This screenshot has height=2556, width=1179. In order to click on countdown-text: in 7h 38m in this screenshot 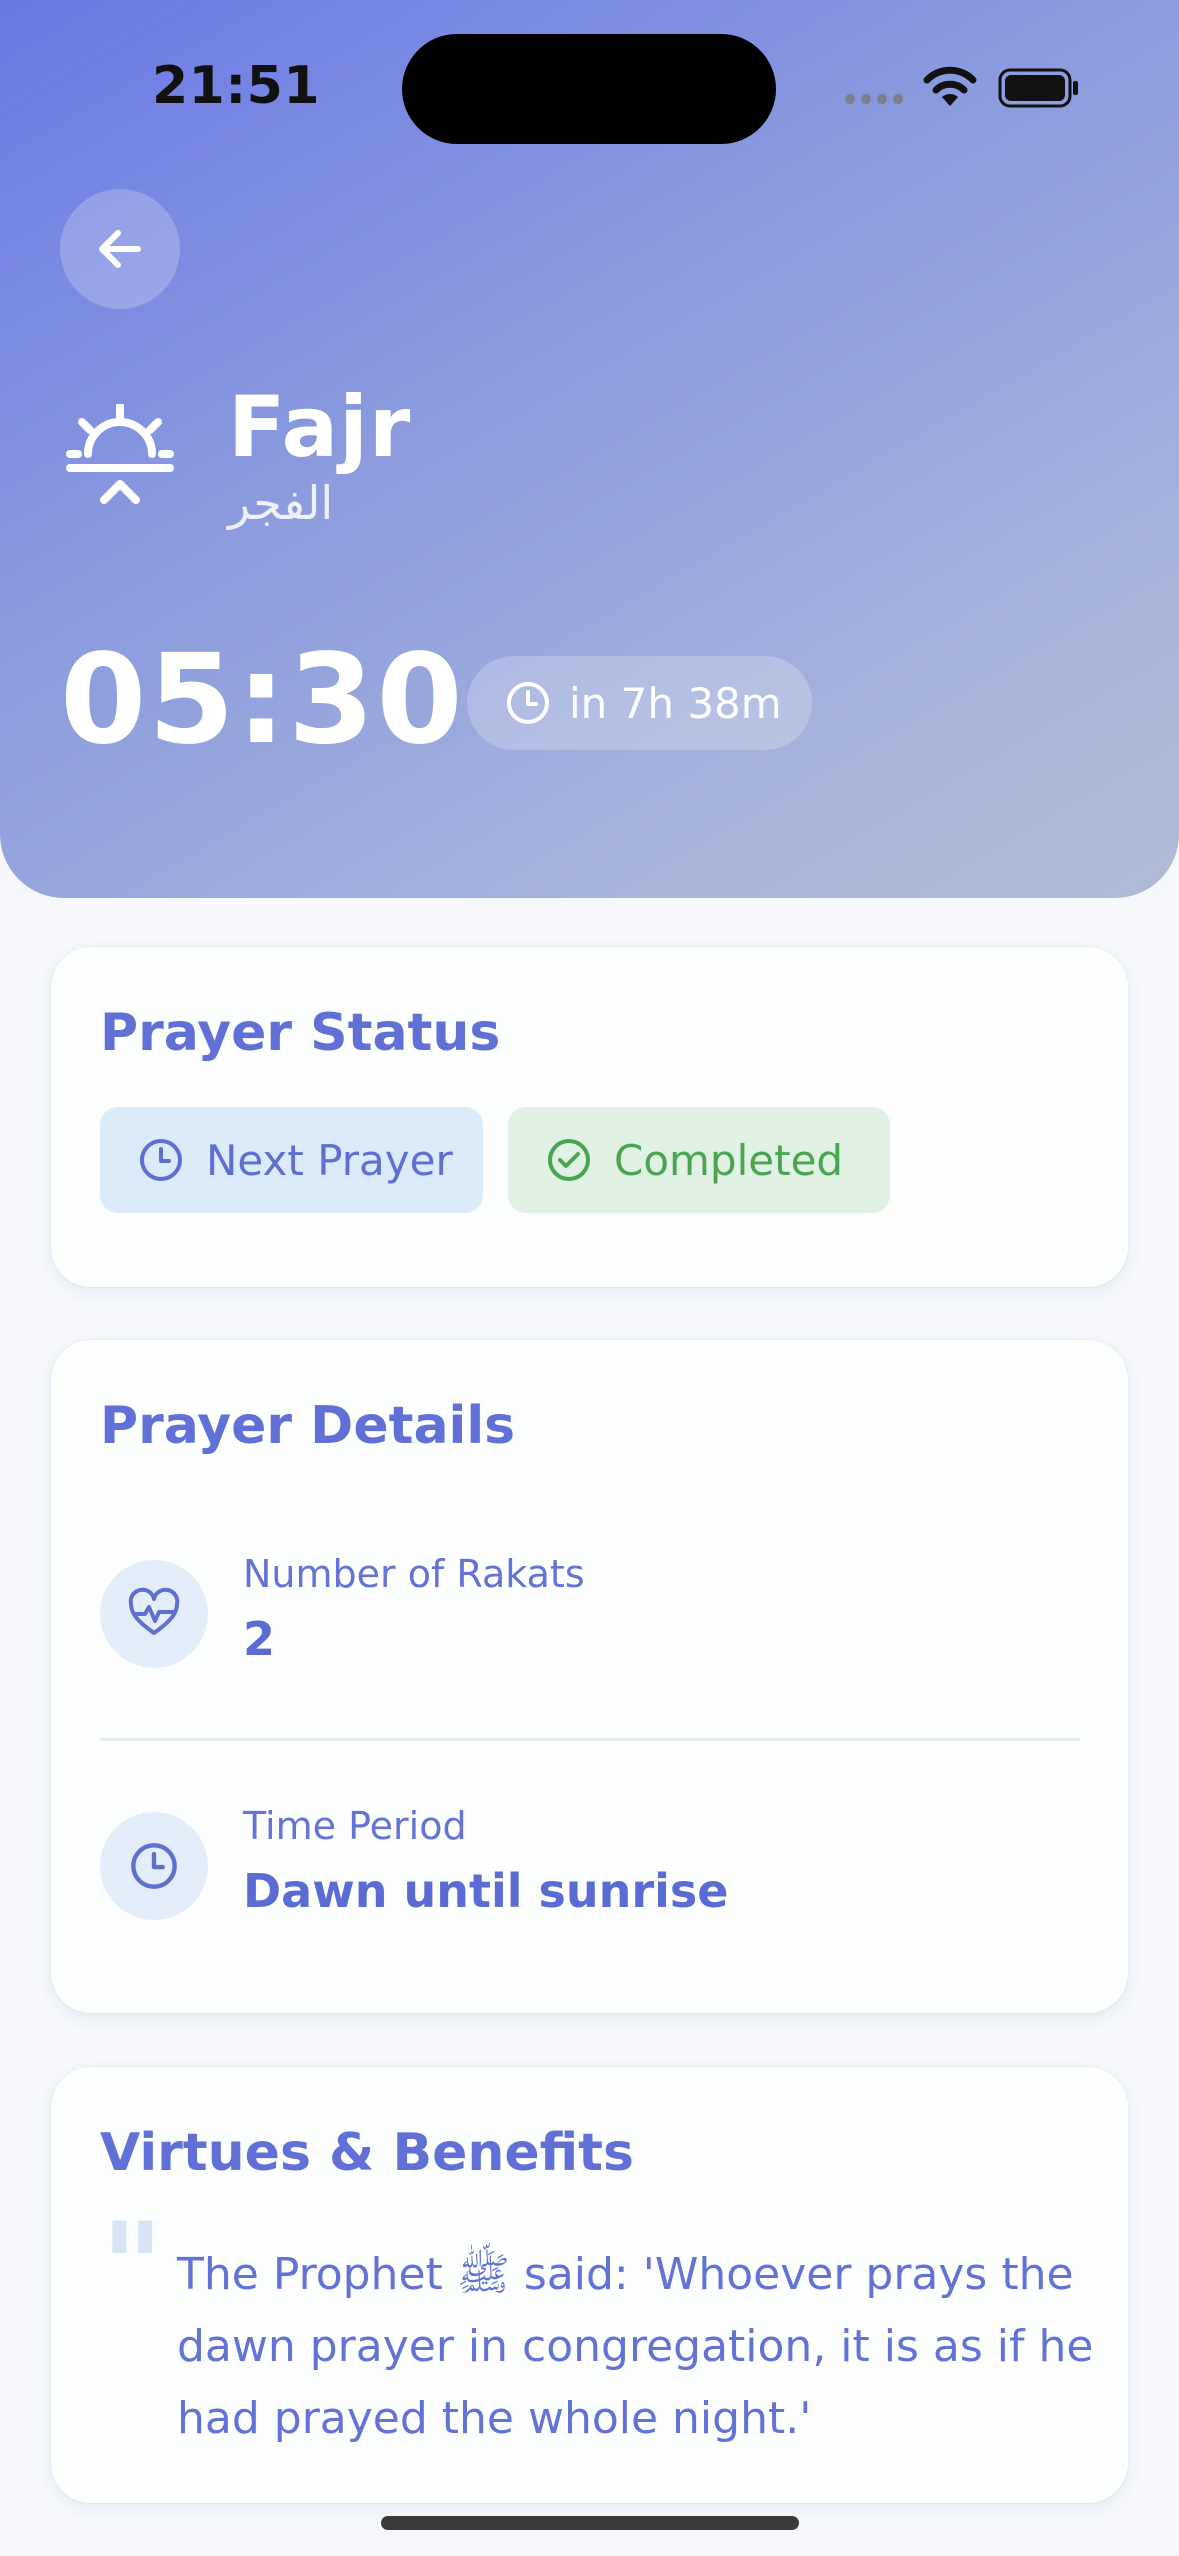, I will do `click(675, 703)`.